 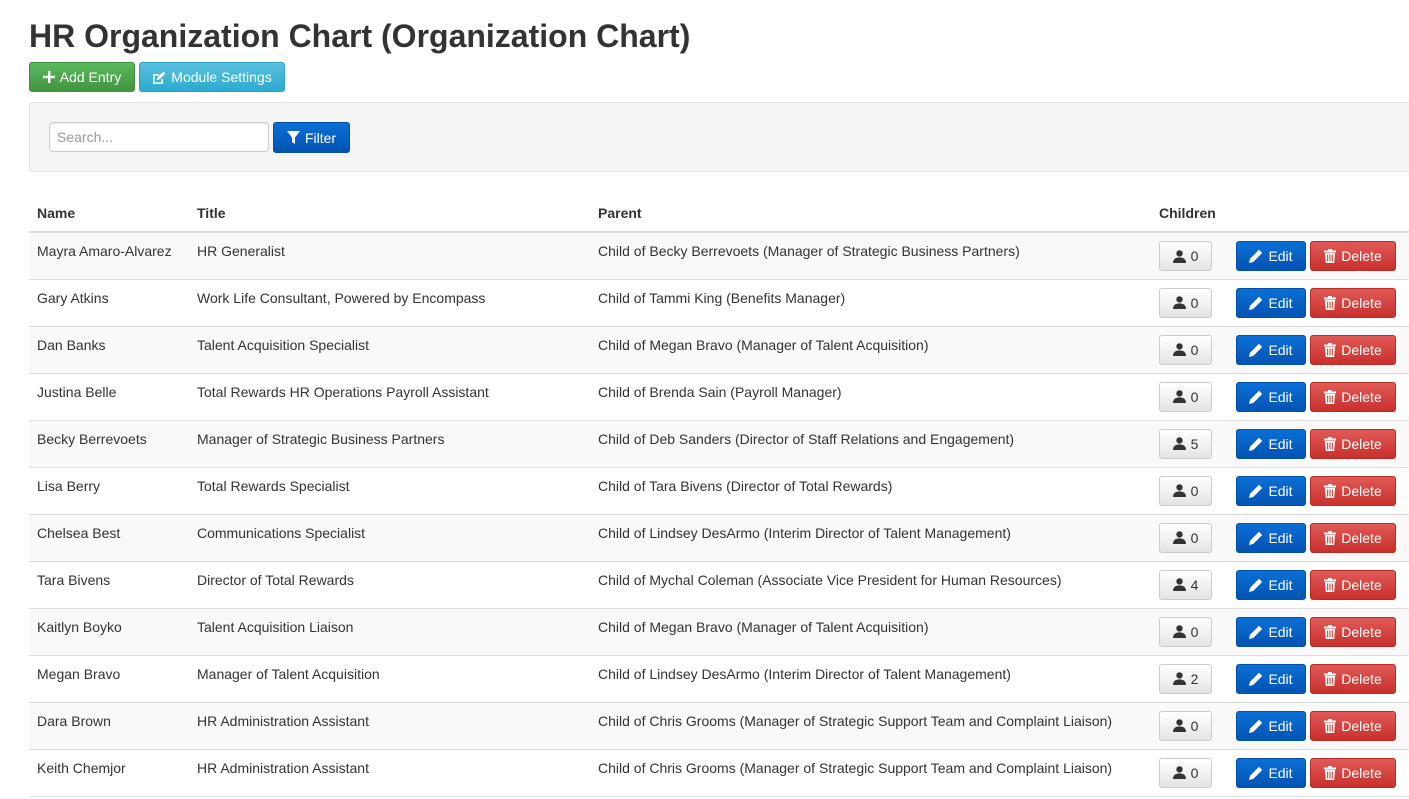 I want to click on filter-button: Filter, so click(x=311, y=137).